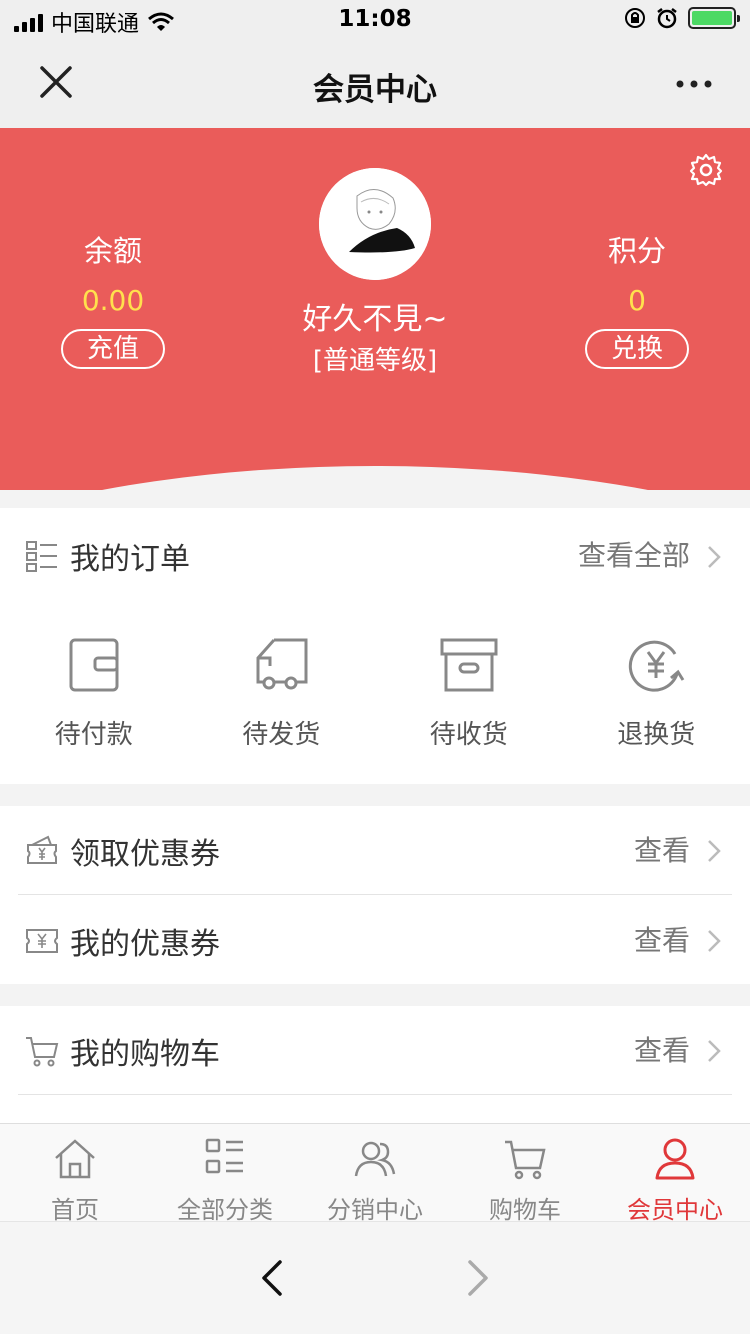 This screenshot has width=750, height=1334. I want to click on order-pending-shipment-label: 待发货, so click(281, 735).